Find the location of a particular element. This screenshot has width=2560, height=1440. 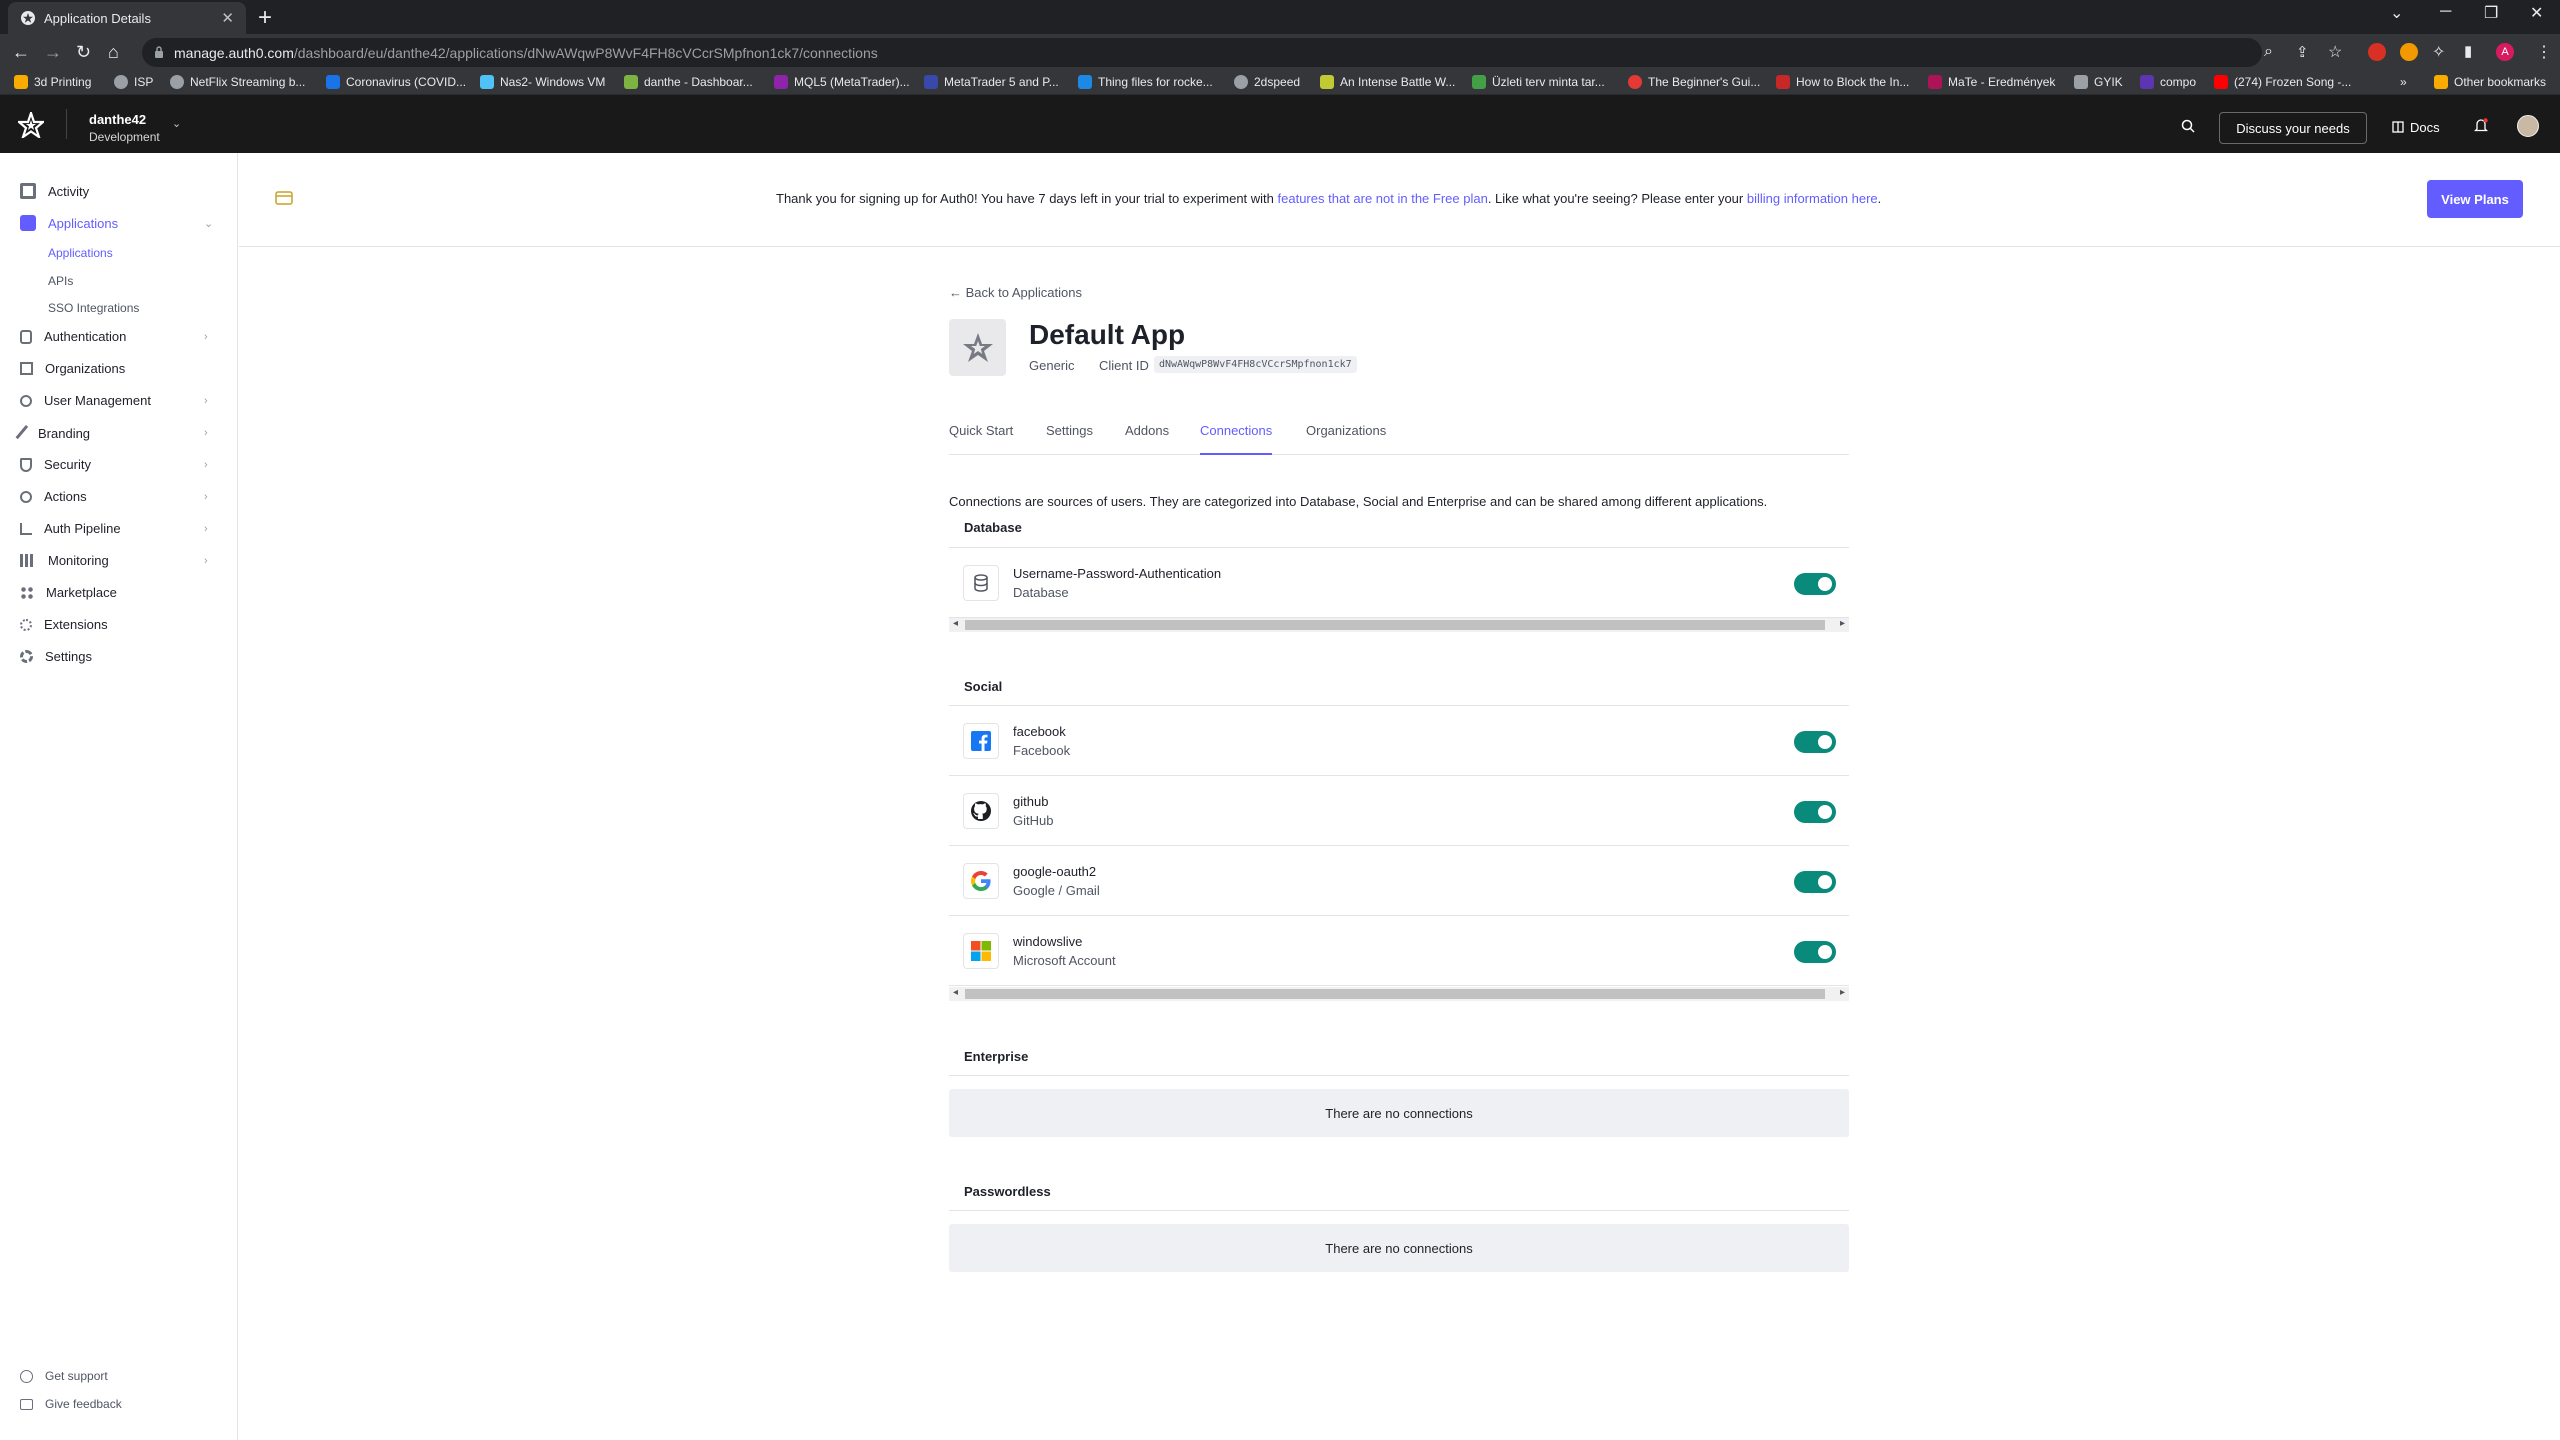

sidebar-item-activity: Activity is located at coordinates (54, 191).